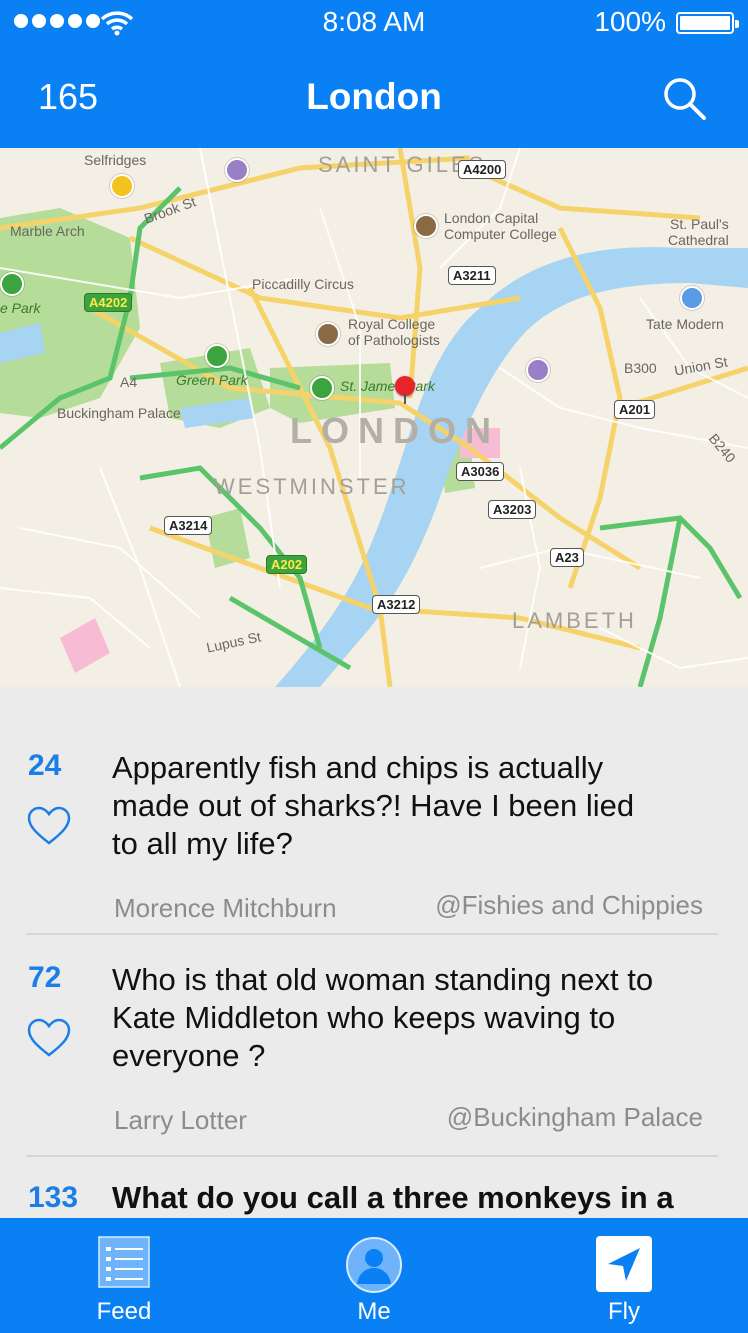 The image size is (748, 1333). Describe the element at coordinates (383, 979) in the screenshot. I see `post-text-line: Who is that old woman standing next to` at that location.